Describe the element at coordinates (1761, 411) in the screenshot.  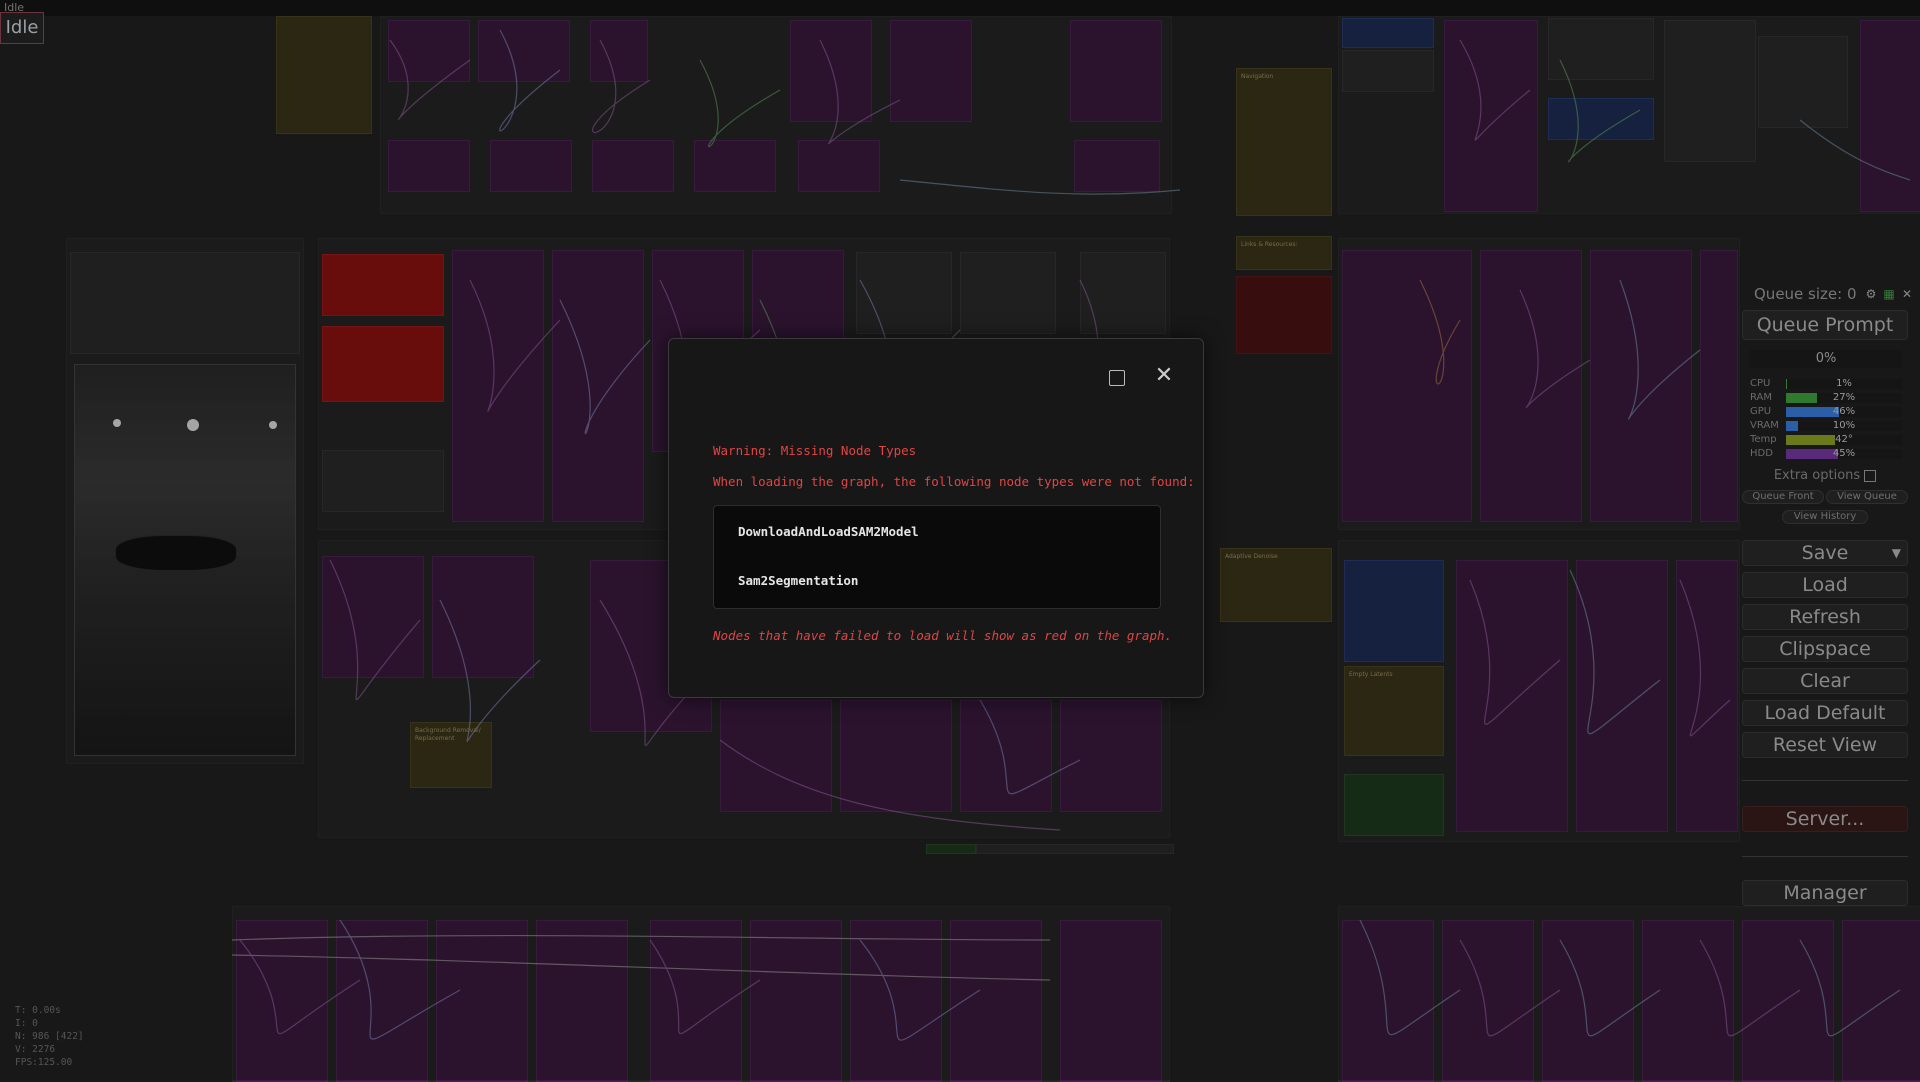
I see `stat-label: GPU` at that location.